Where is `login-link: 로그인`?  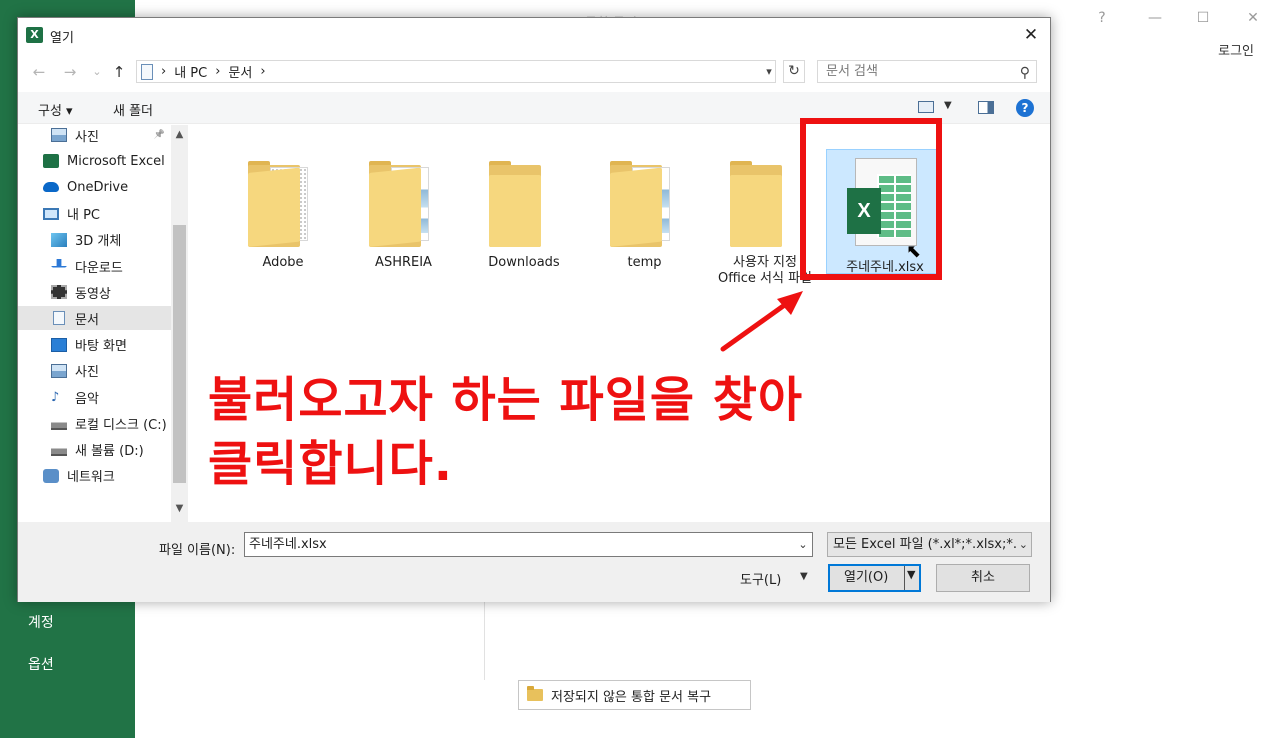 login-link: 로그인 is located at coordinates (1236, 49).